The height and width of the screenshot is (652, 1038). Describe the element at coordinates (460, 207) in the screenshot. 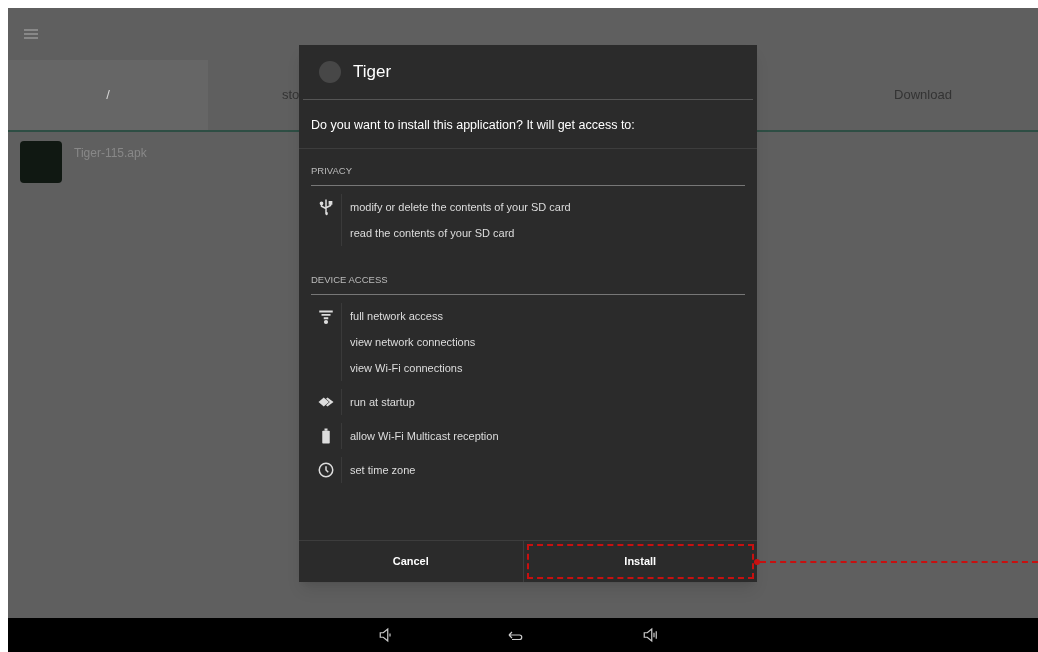

I see `permission-text: modify or delete the contents of your SD card` at that location.